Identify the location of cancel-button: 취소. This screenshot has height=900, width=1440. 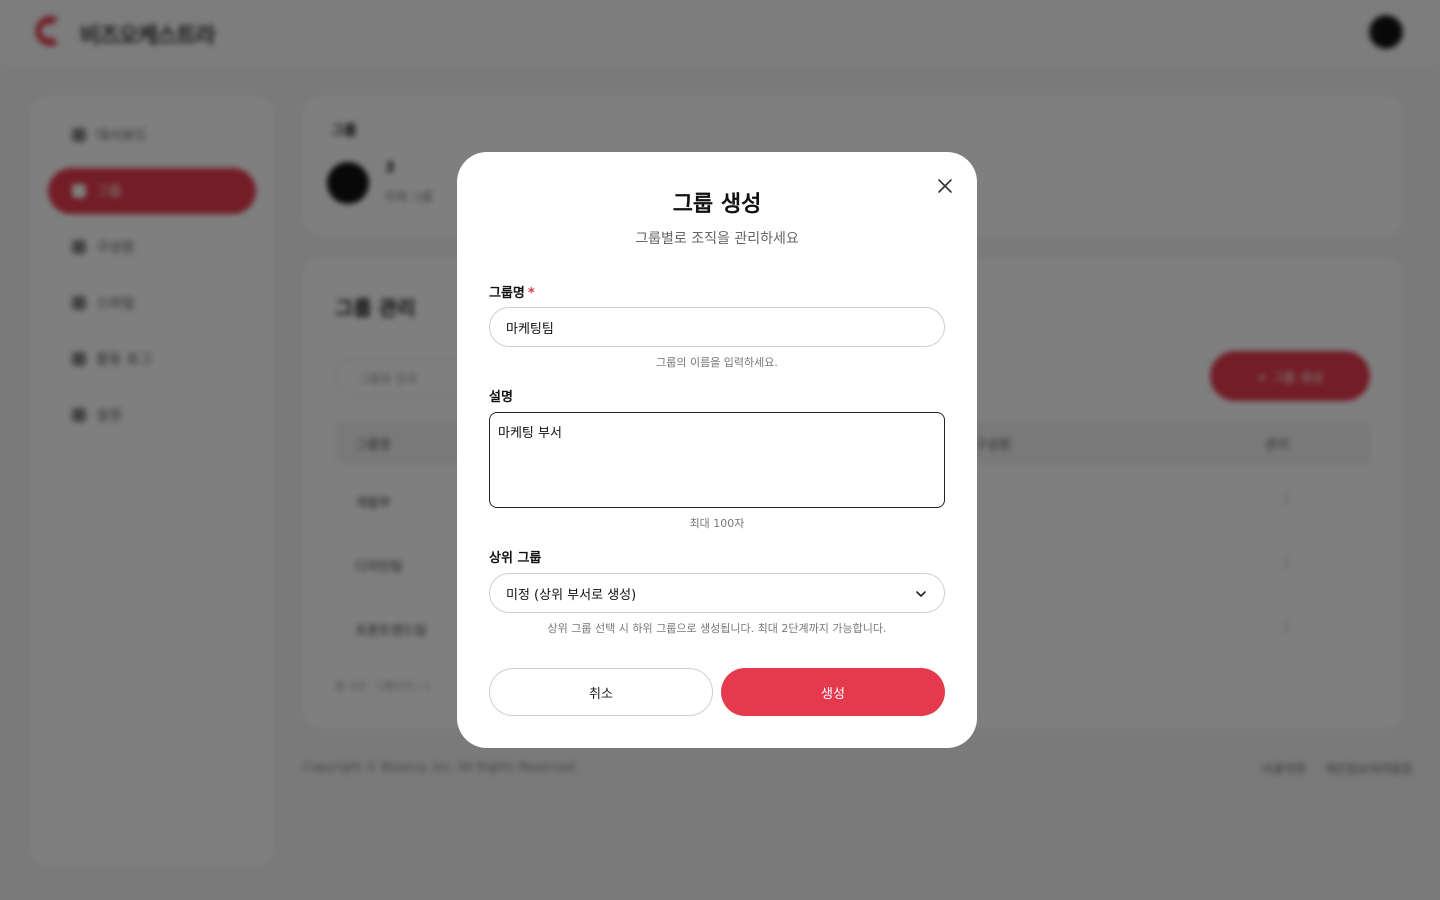
(601, 692).